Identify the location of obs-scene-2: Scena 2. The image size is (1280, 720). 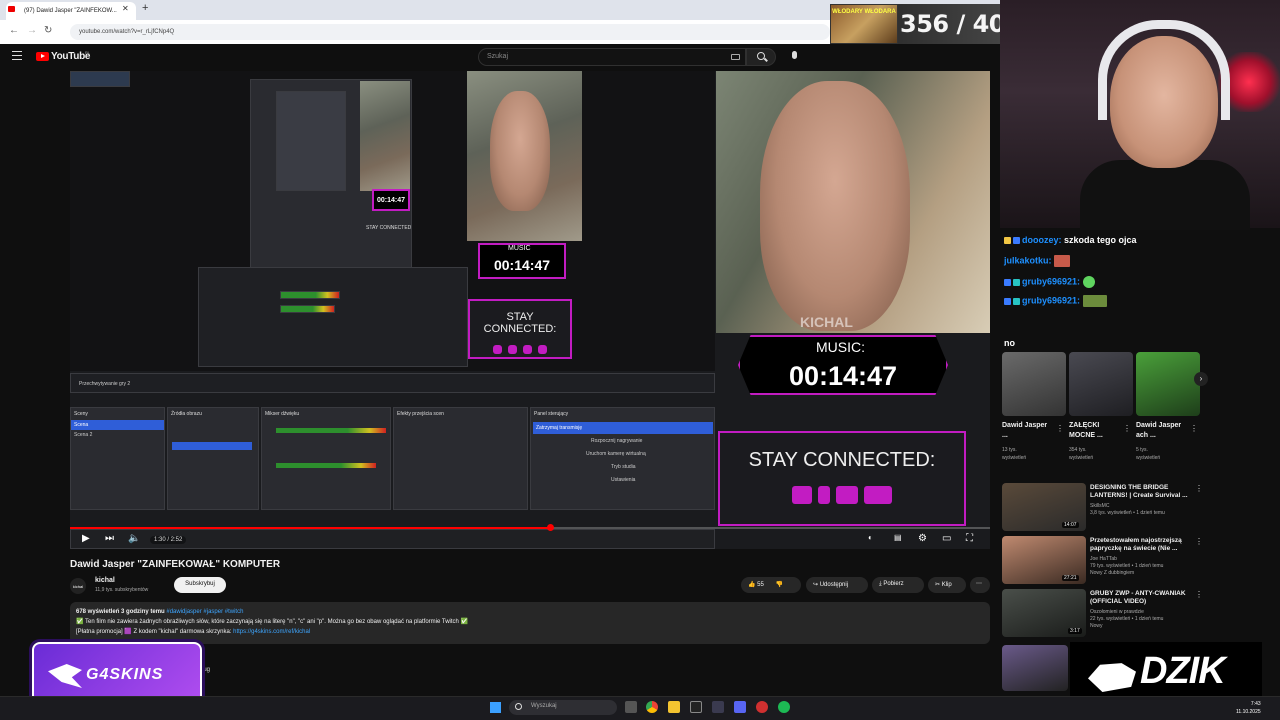
(83, 435).